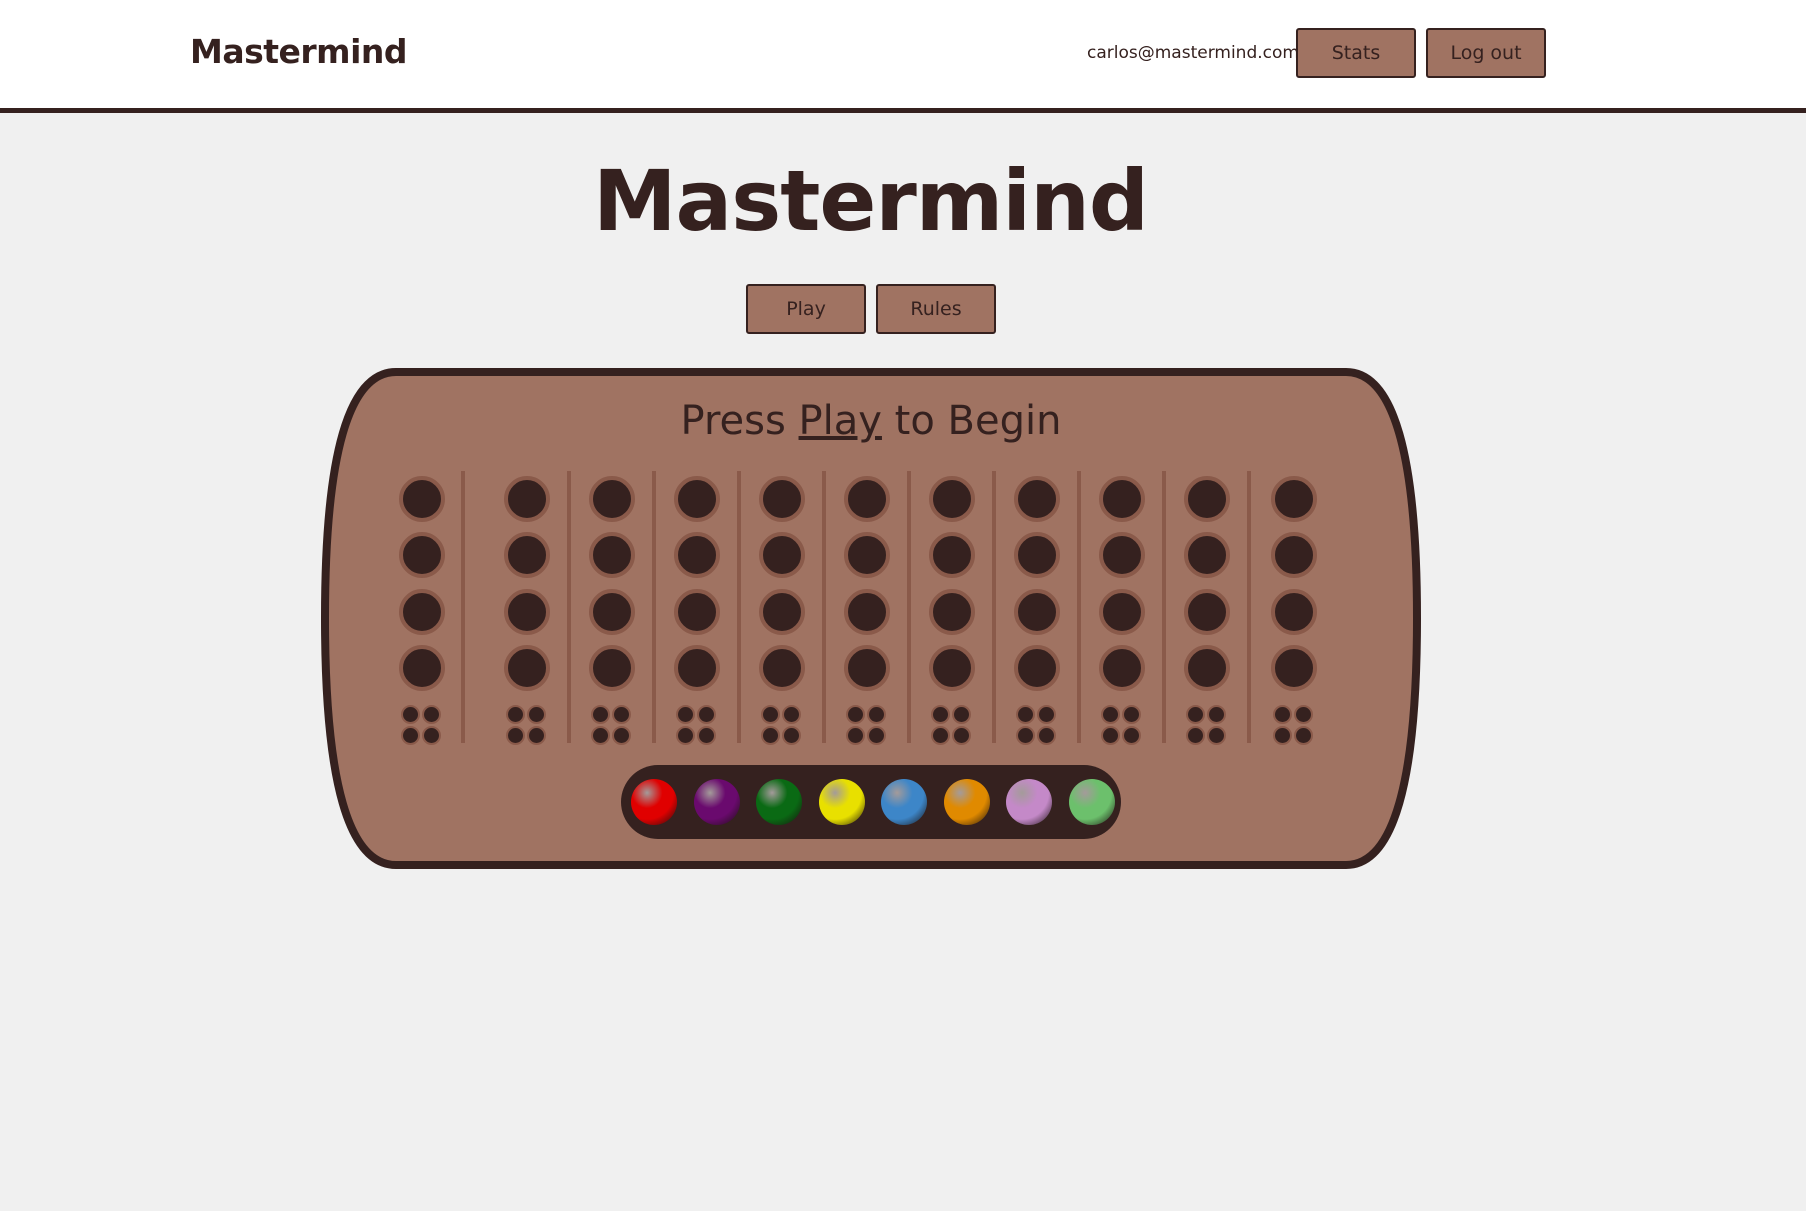 The width and height of the screenshot is (1806, 1211). Describe the element at coordinates (779, 802) in the screenshot. I see `color-ball-green` at that location.